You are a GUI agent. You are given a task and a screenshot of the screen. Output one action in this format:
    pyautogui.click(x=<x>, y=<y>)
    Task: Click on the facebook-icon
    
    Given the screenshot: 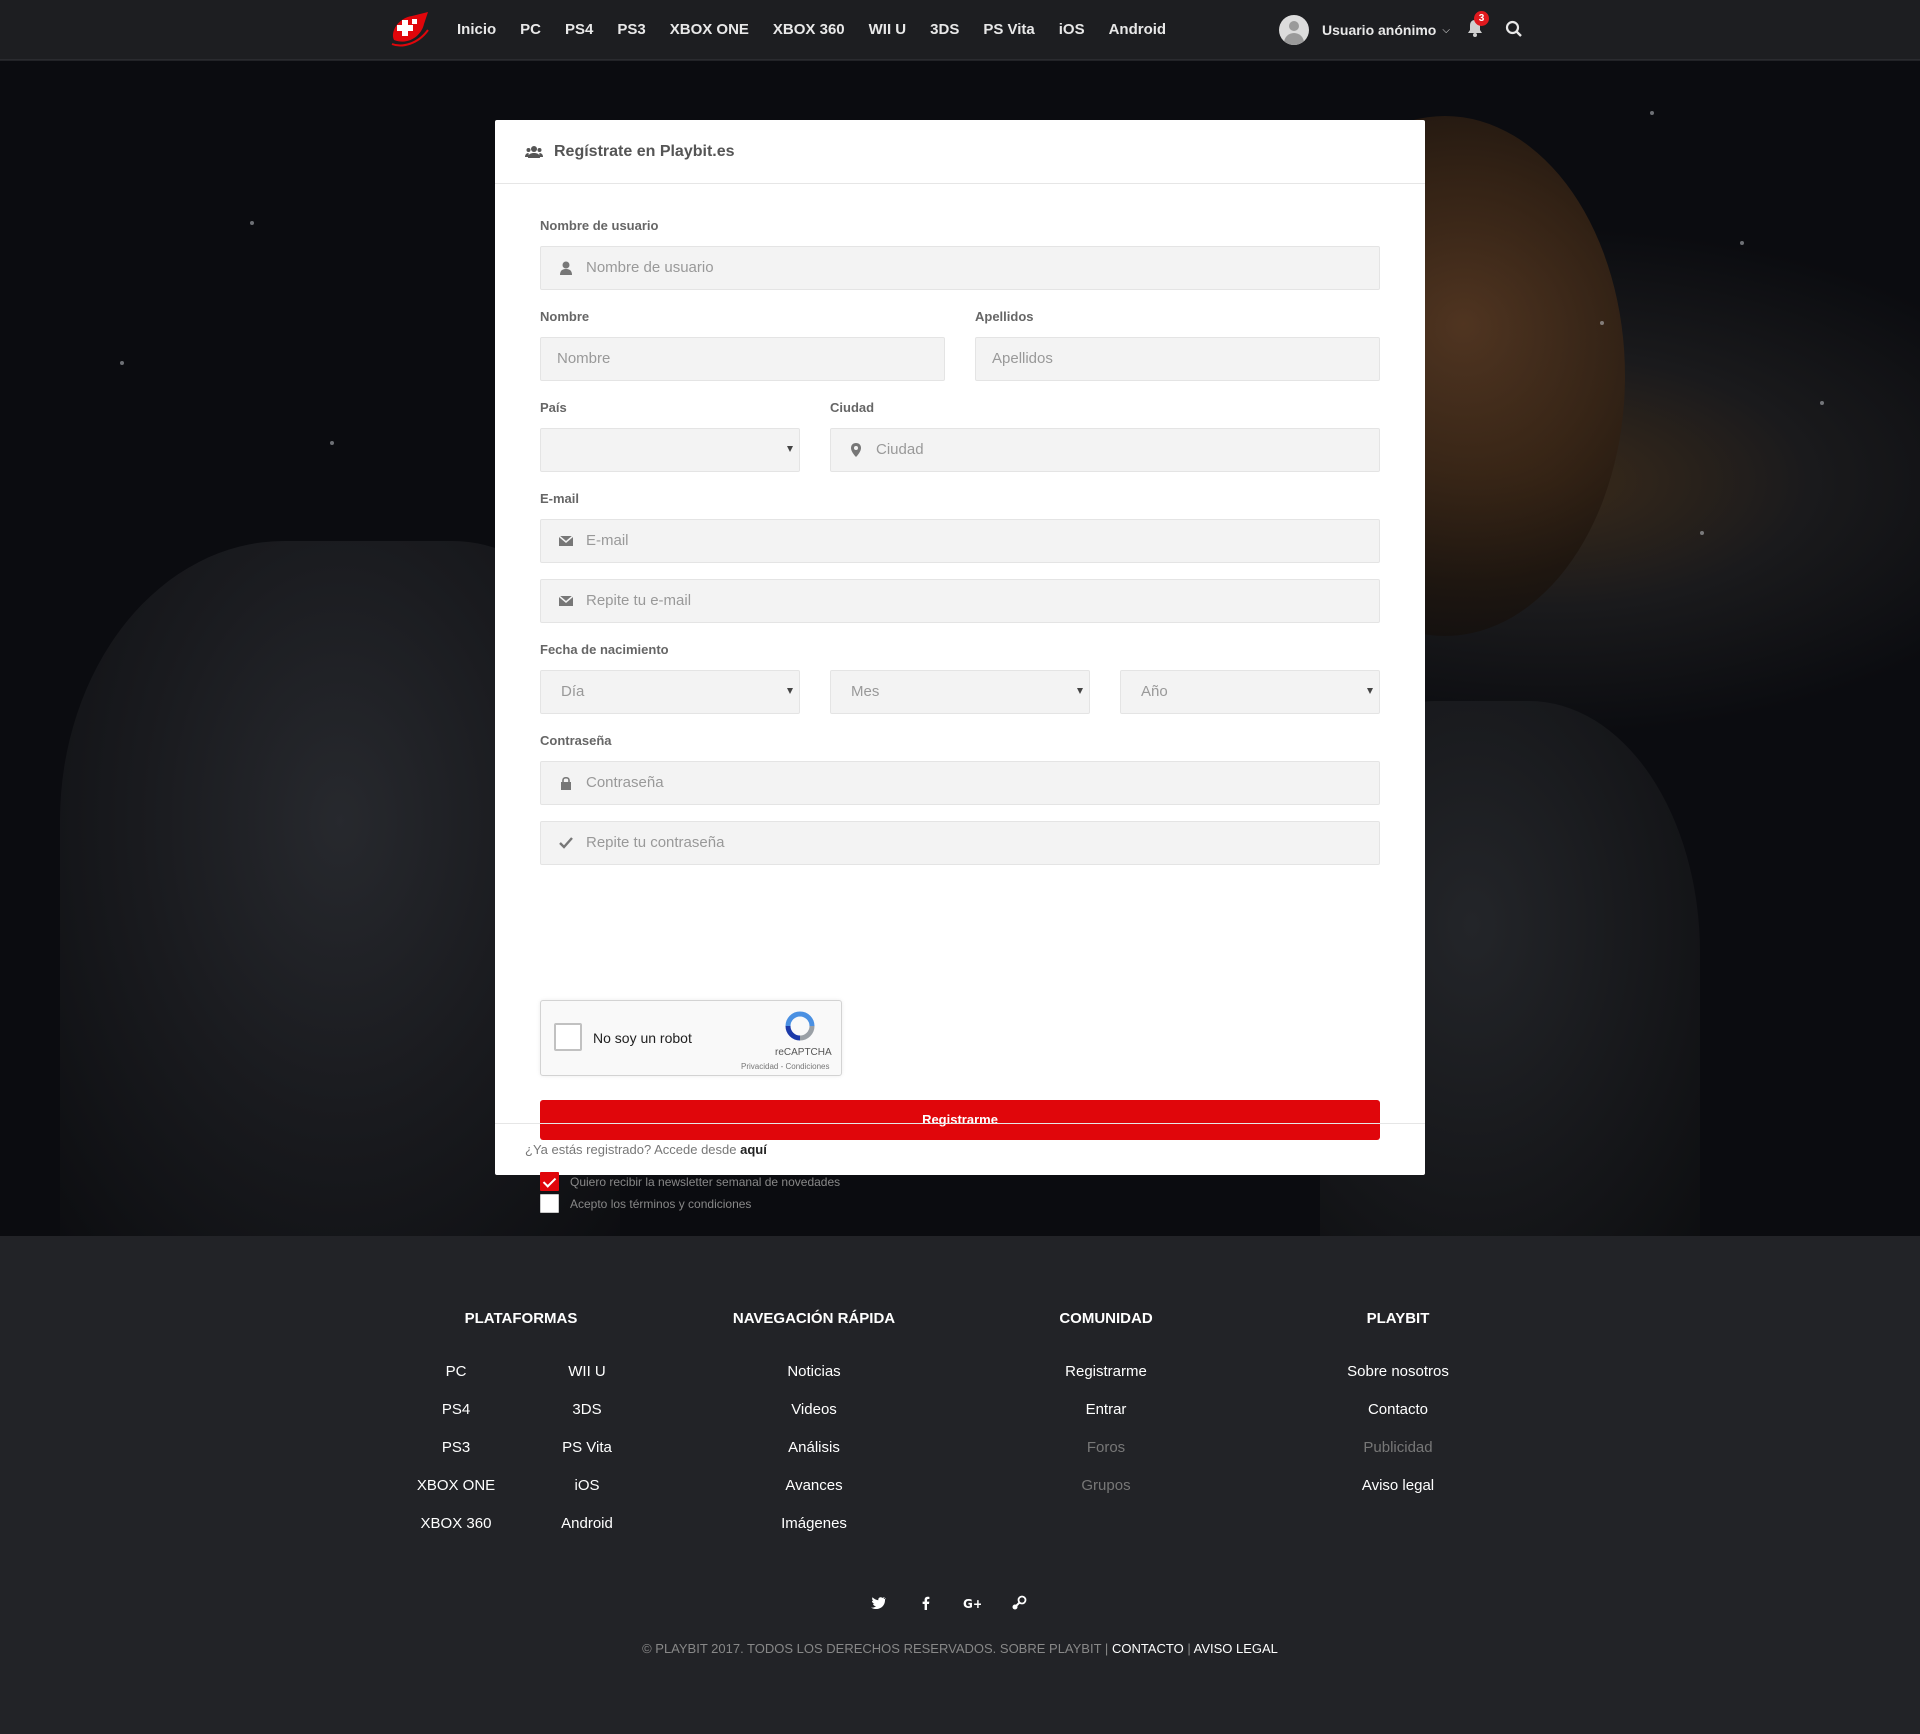 What is the action you would take?
    pyautogui.click(x=926, y=1603)
    